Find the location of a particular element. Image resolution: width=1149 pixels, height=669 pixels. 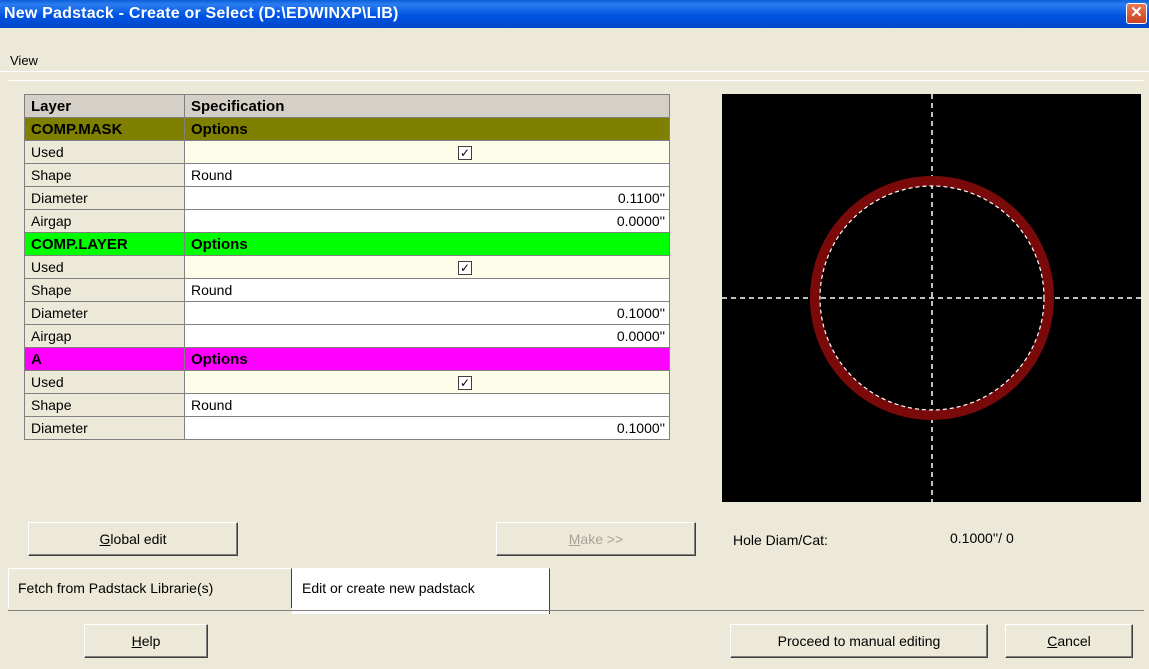

proceed-button: Proceed to manual editing is located at coordinates (859, 641).